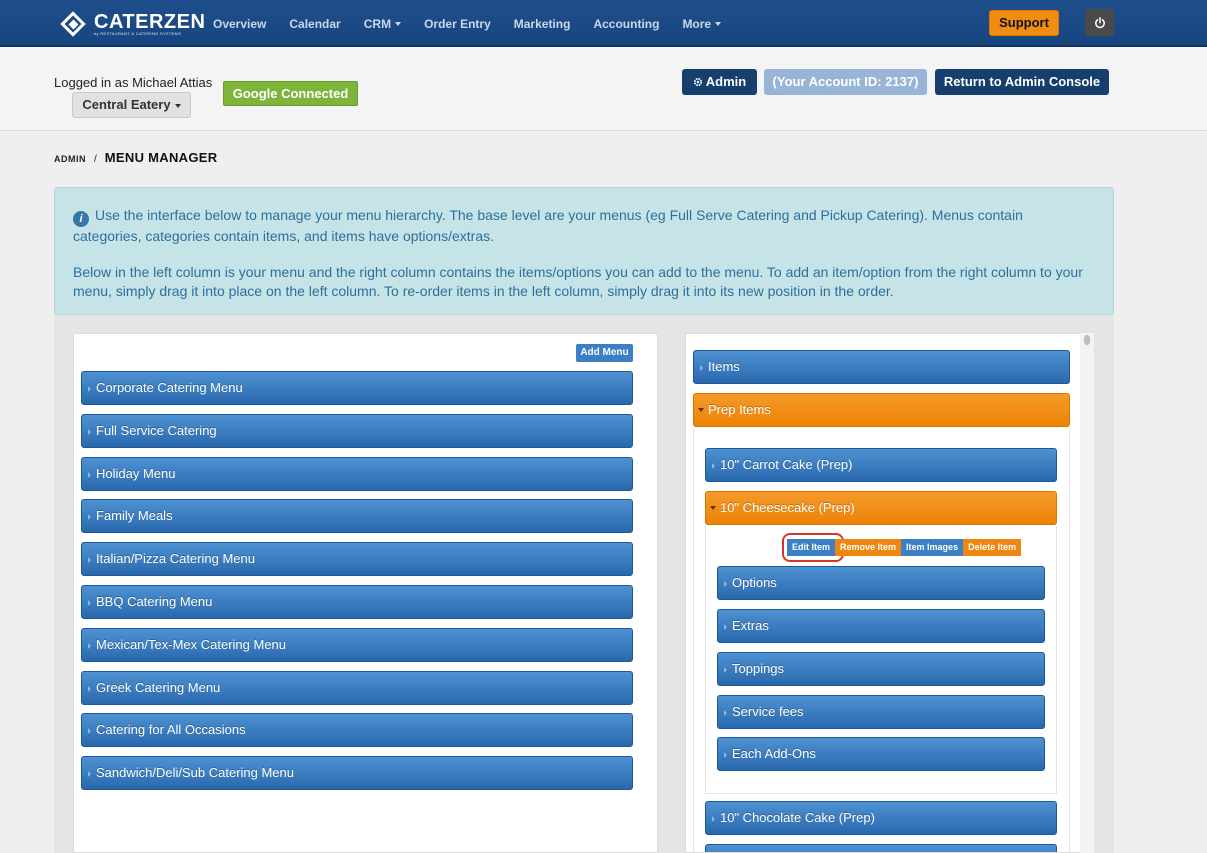 The height and width of the screenshot is (853, 1207). What do you see at coordinates (357, 602) in the screenshot?
I see `menu-item: BBQ Catering Menu` at bounding box center [357, 602].